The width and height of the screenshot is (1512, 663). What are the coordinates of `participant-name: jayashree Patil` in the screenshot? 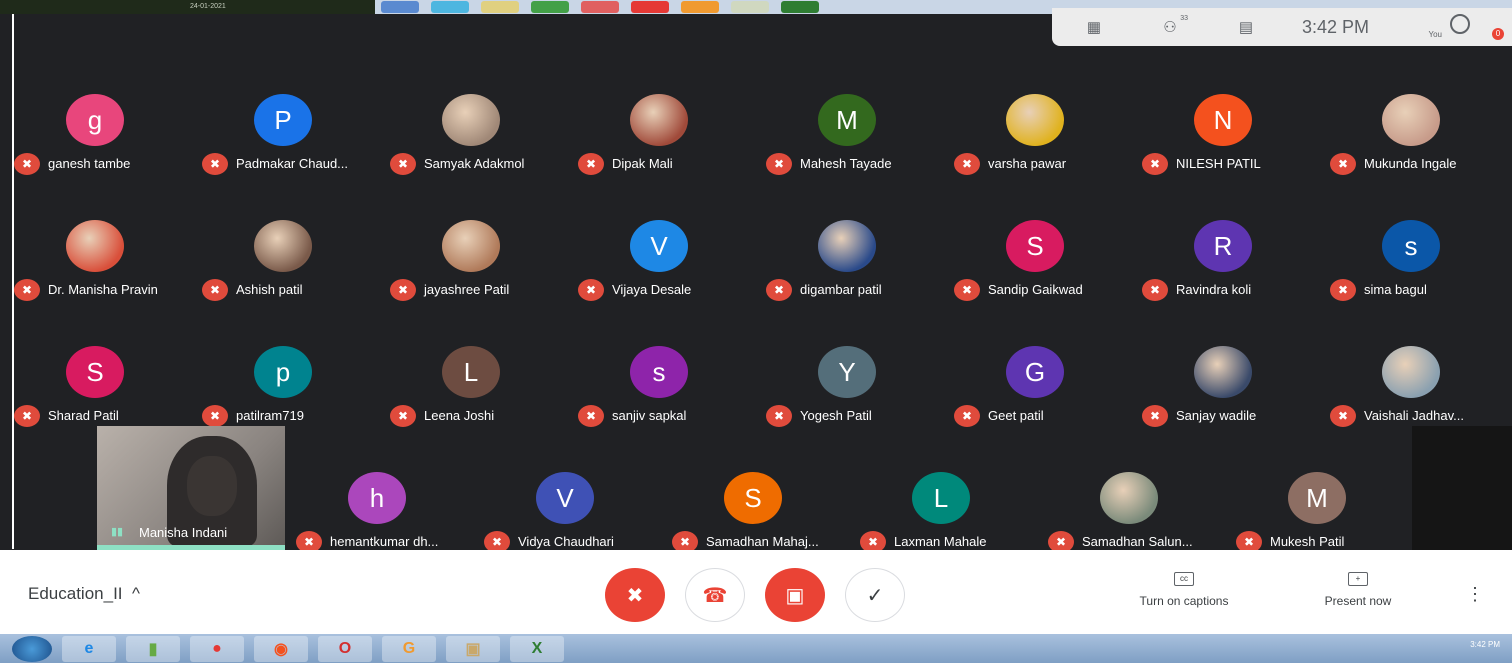 It's located at (467, 289).